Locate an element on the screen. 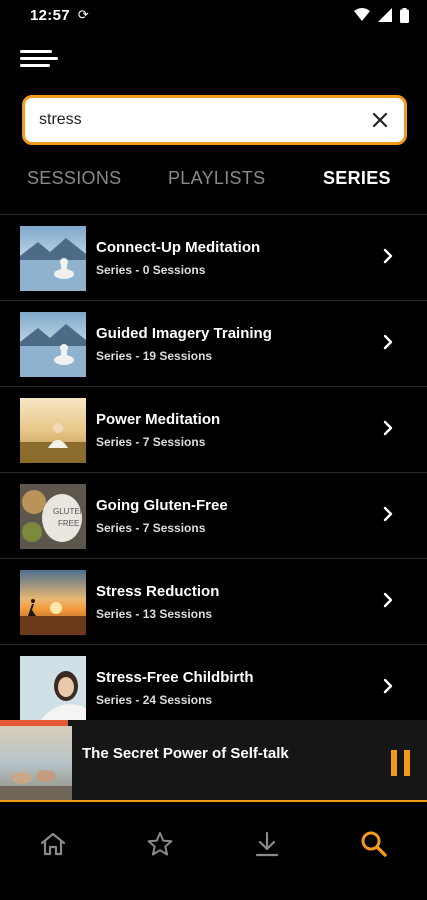  status-time: 12:57 is located at coordinates (50, 15).